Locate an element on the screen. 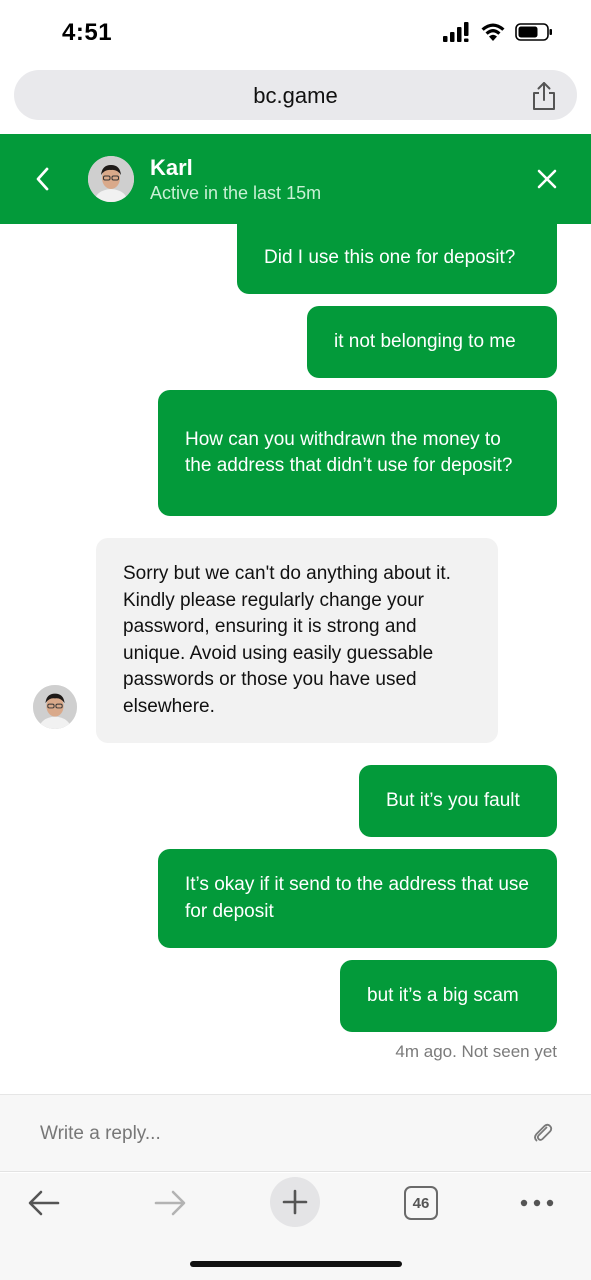  message-text: it not belonging to me is located at coordinates (425, 341).